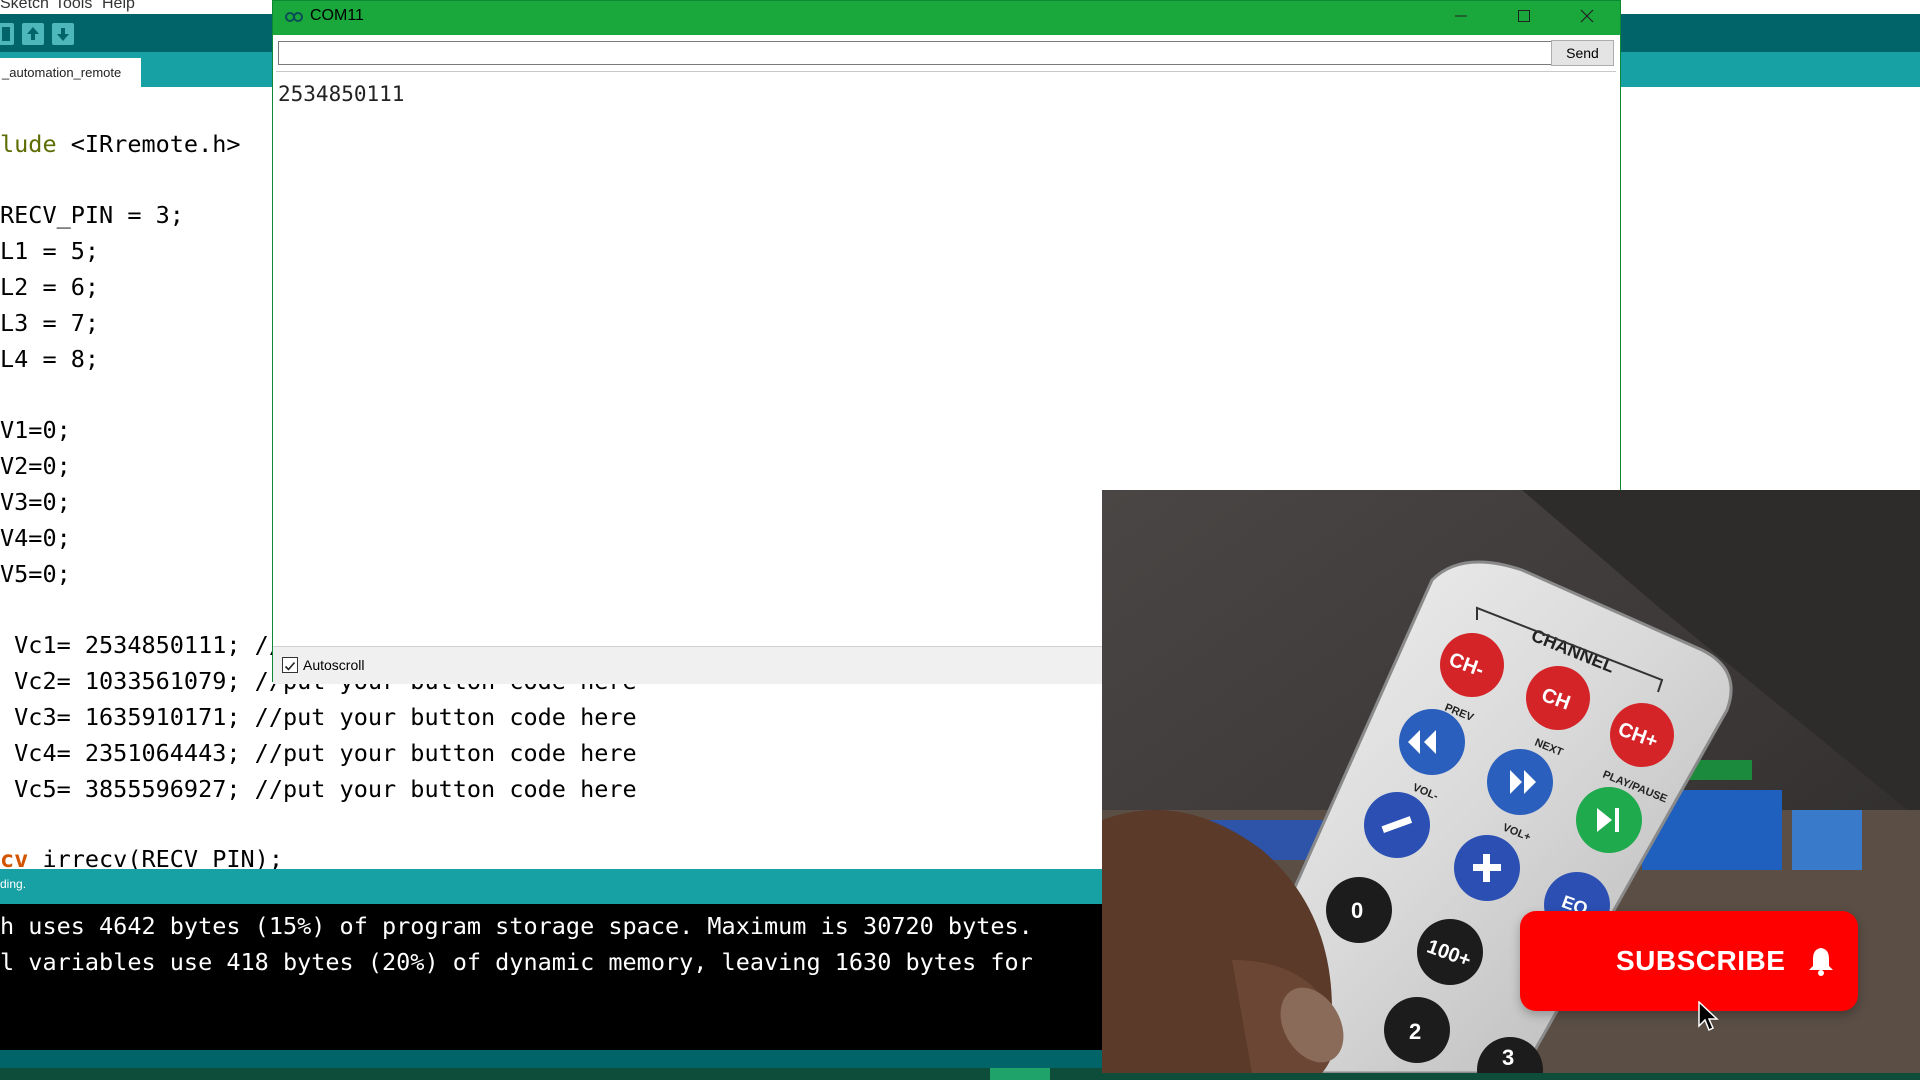  I want to click on minimize-button, so click(1461, 16).